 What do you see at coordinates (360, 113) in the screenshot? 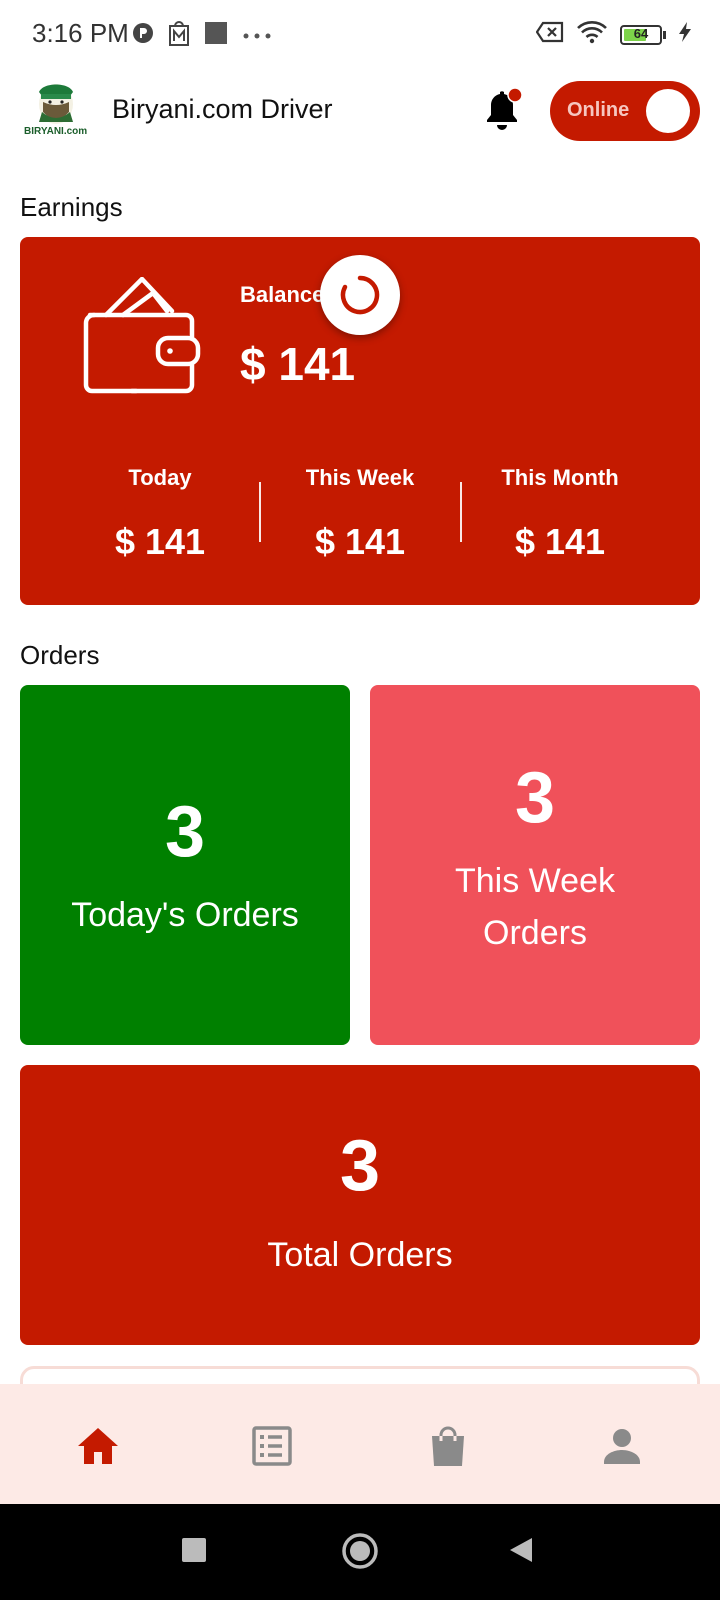
I see `app-header: BIRYANI.com Biryani.com Driver Online` at bounding box center [360, 113].